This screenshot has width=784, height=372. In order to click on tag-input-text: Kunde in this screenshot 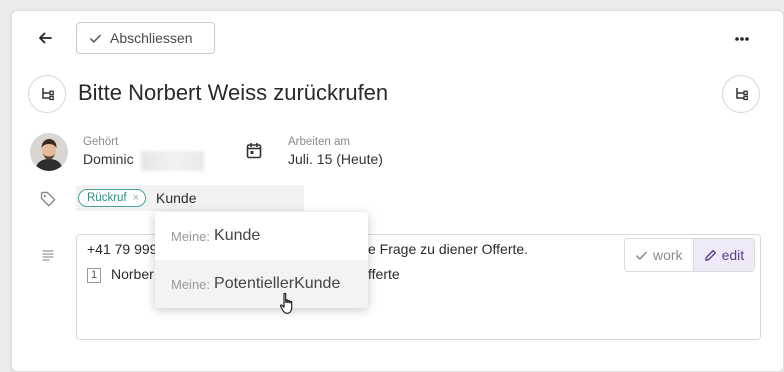, I will do `click(176, 198)`.